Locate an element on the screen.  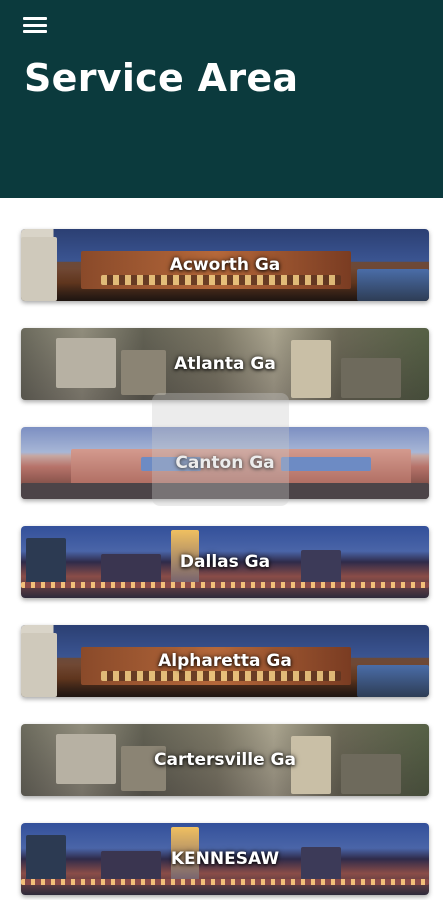
service-area-label: Acworth Ga is located at coordinates (225, 265).